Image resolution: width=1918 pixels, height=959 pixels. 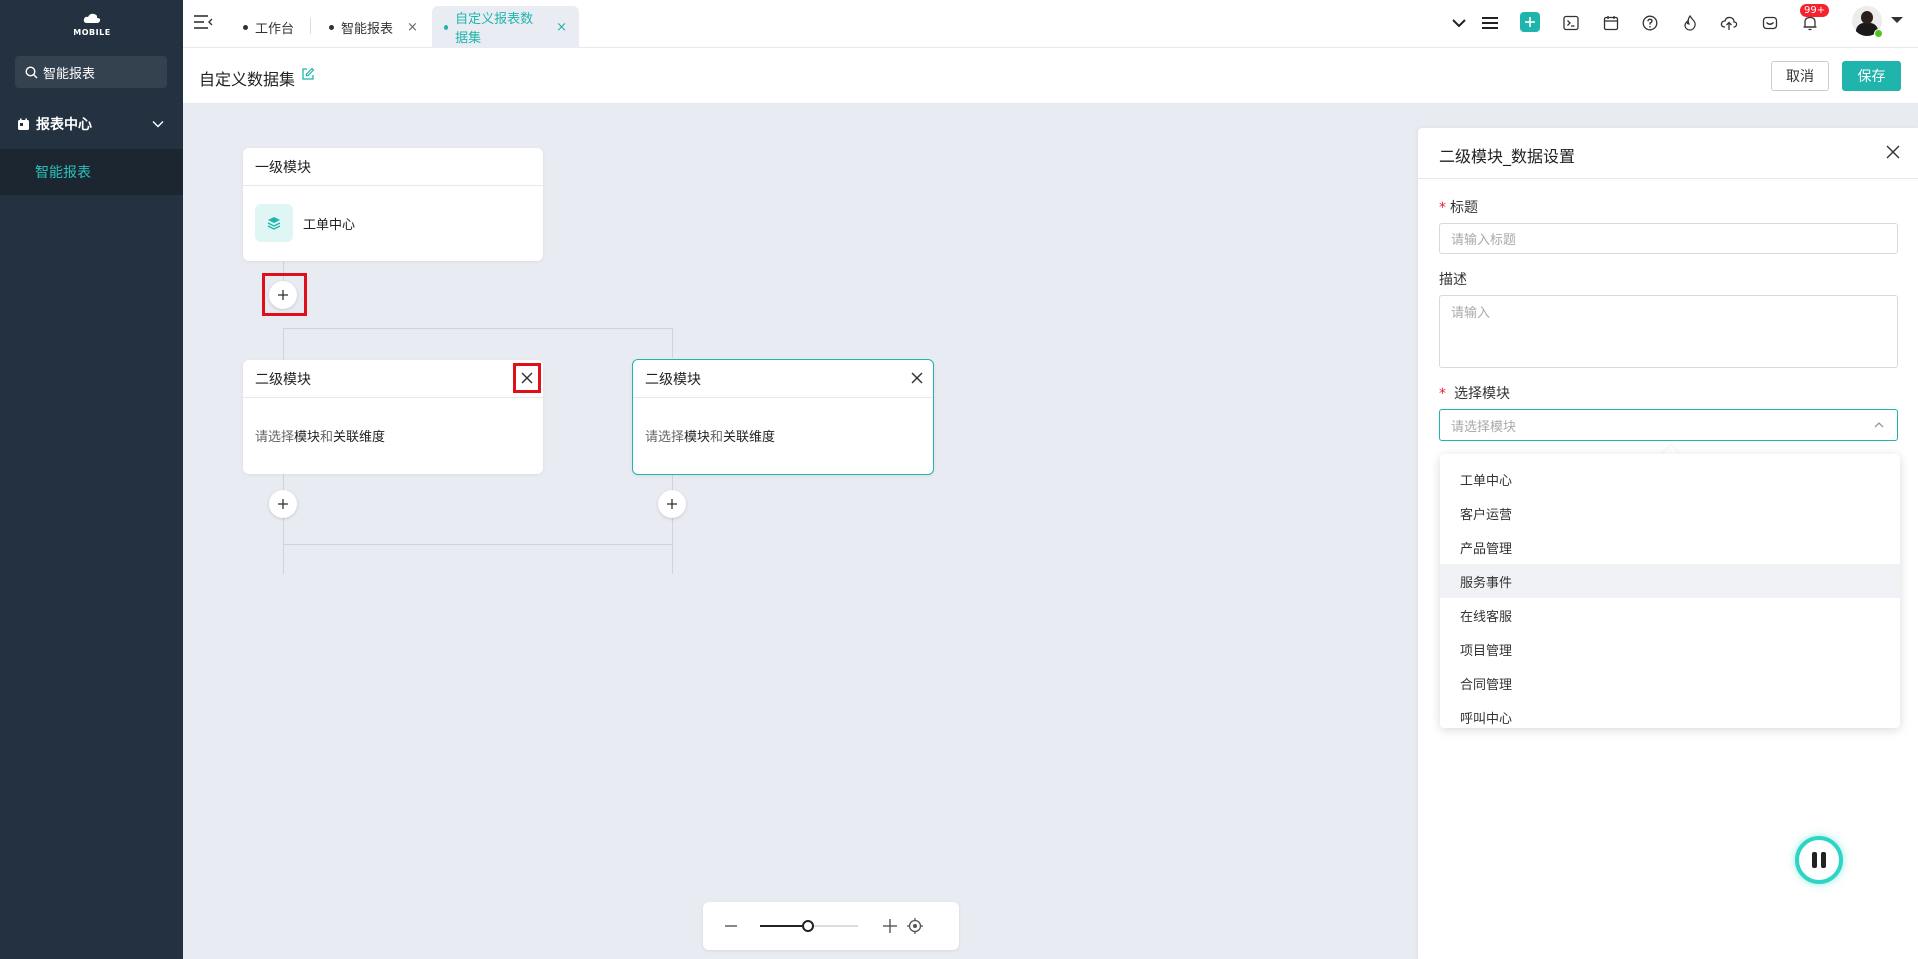 I want to click on cloud-upload-icon, so click(x=1729, y=23).